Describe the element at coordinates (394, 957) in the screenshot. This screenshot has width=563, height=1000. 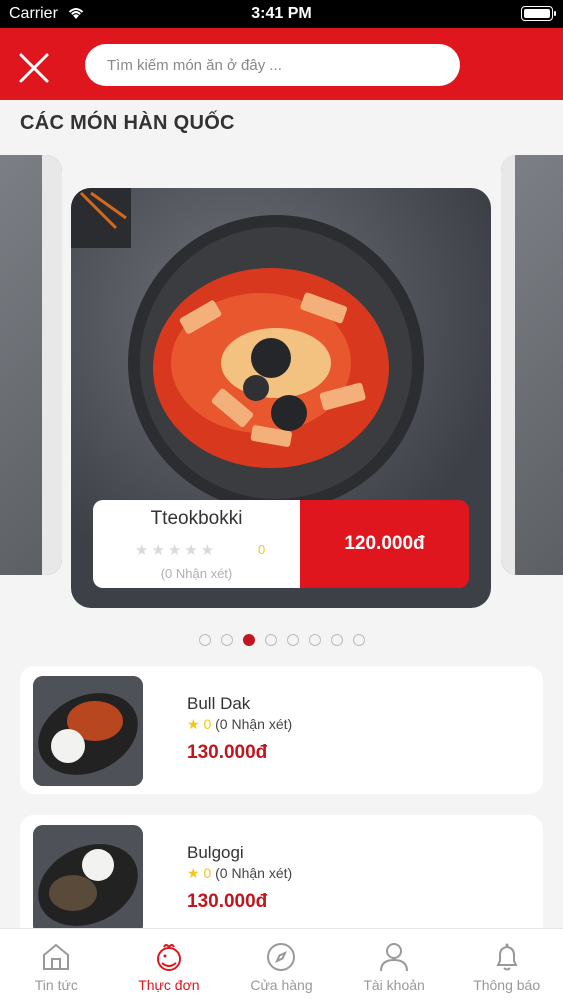
I see `user-icon` at that location.